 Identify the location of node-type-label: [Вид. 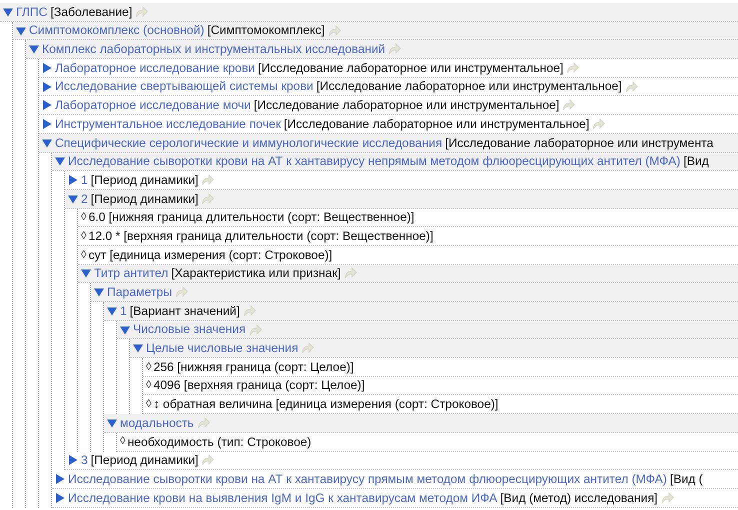
(696, 161).